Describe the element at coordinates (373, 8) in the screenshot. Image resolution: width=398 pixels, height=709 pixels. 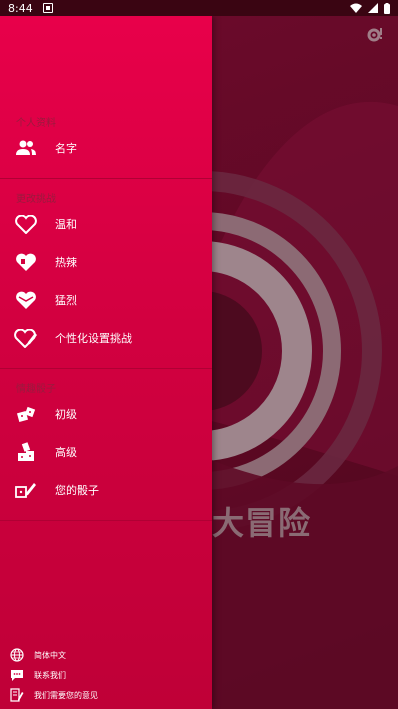
I see `signal-icon` at that location.